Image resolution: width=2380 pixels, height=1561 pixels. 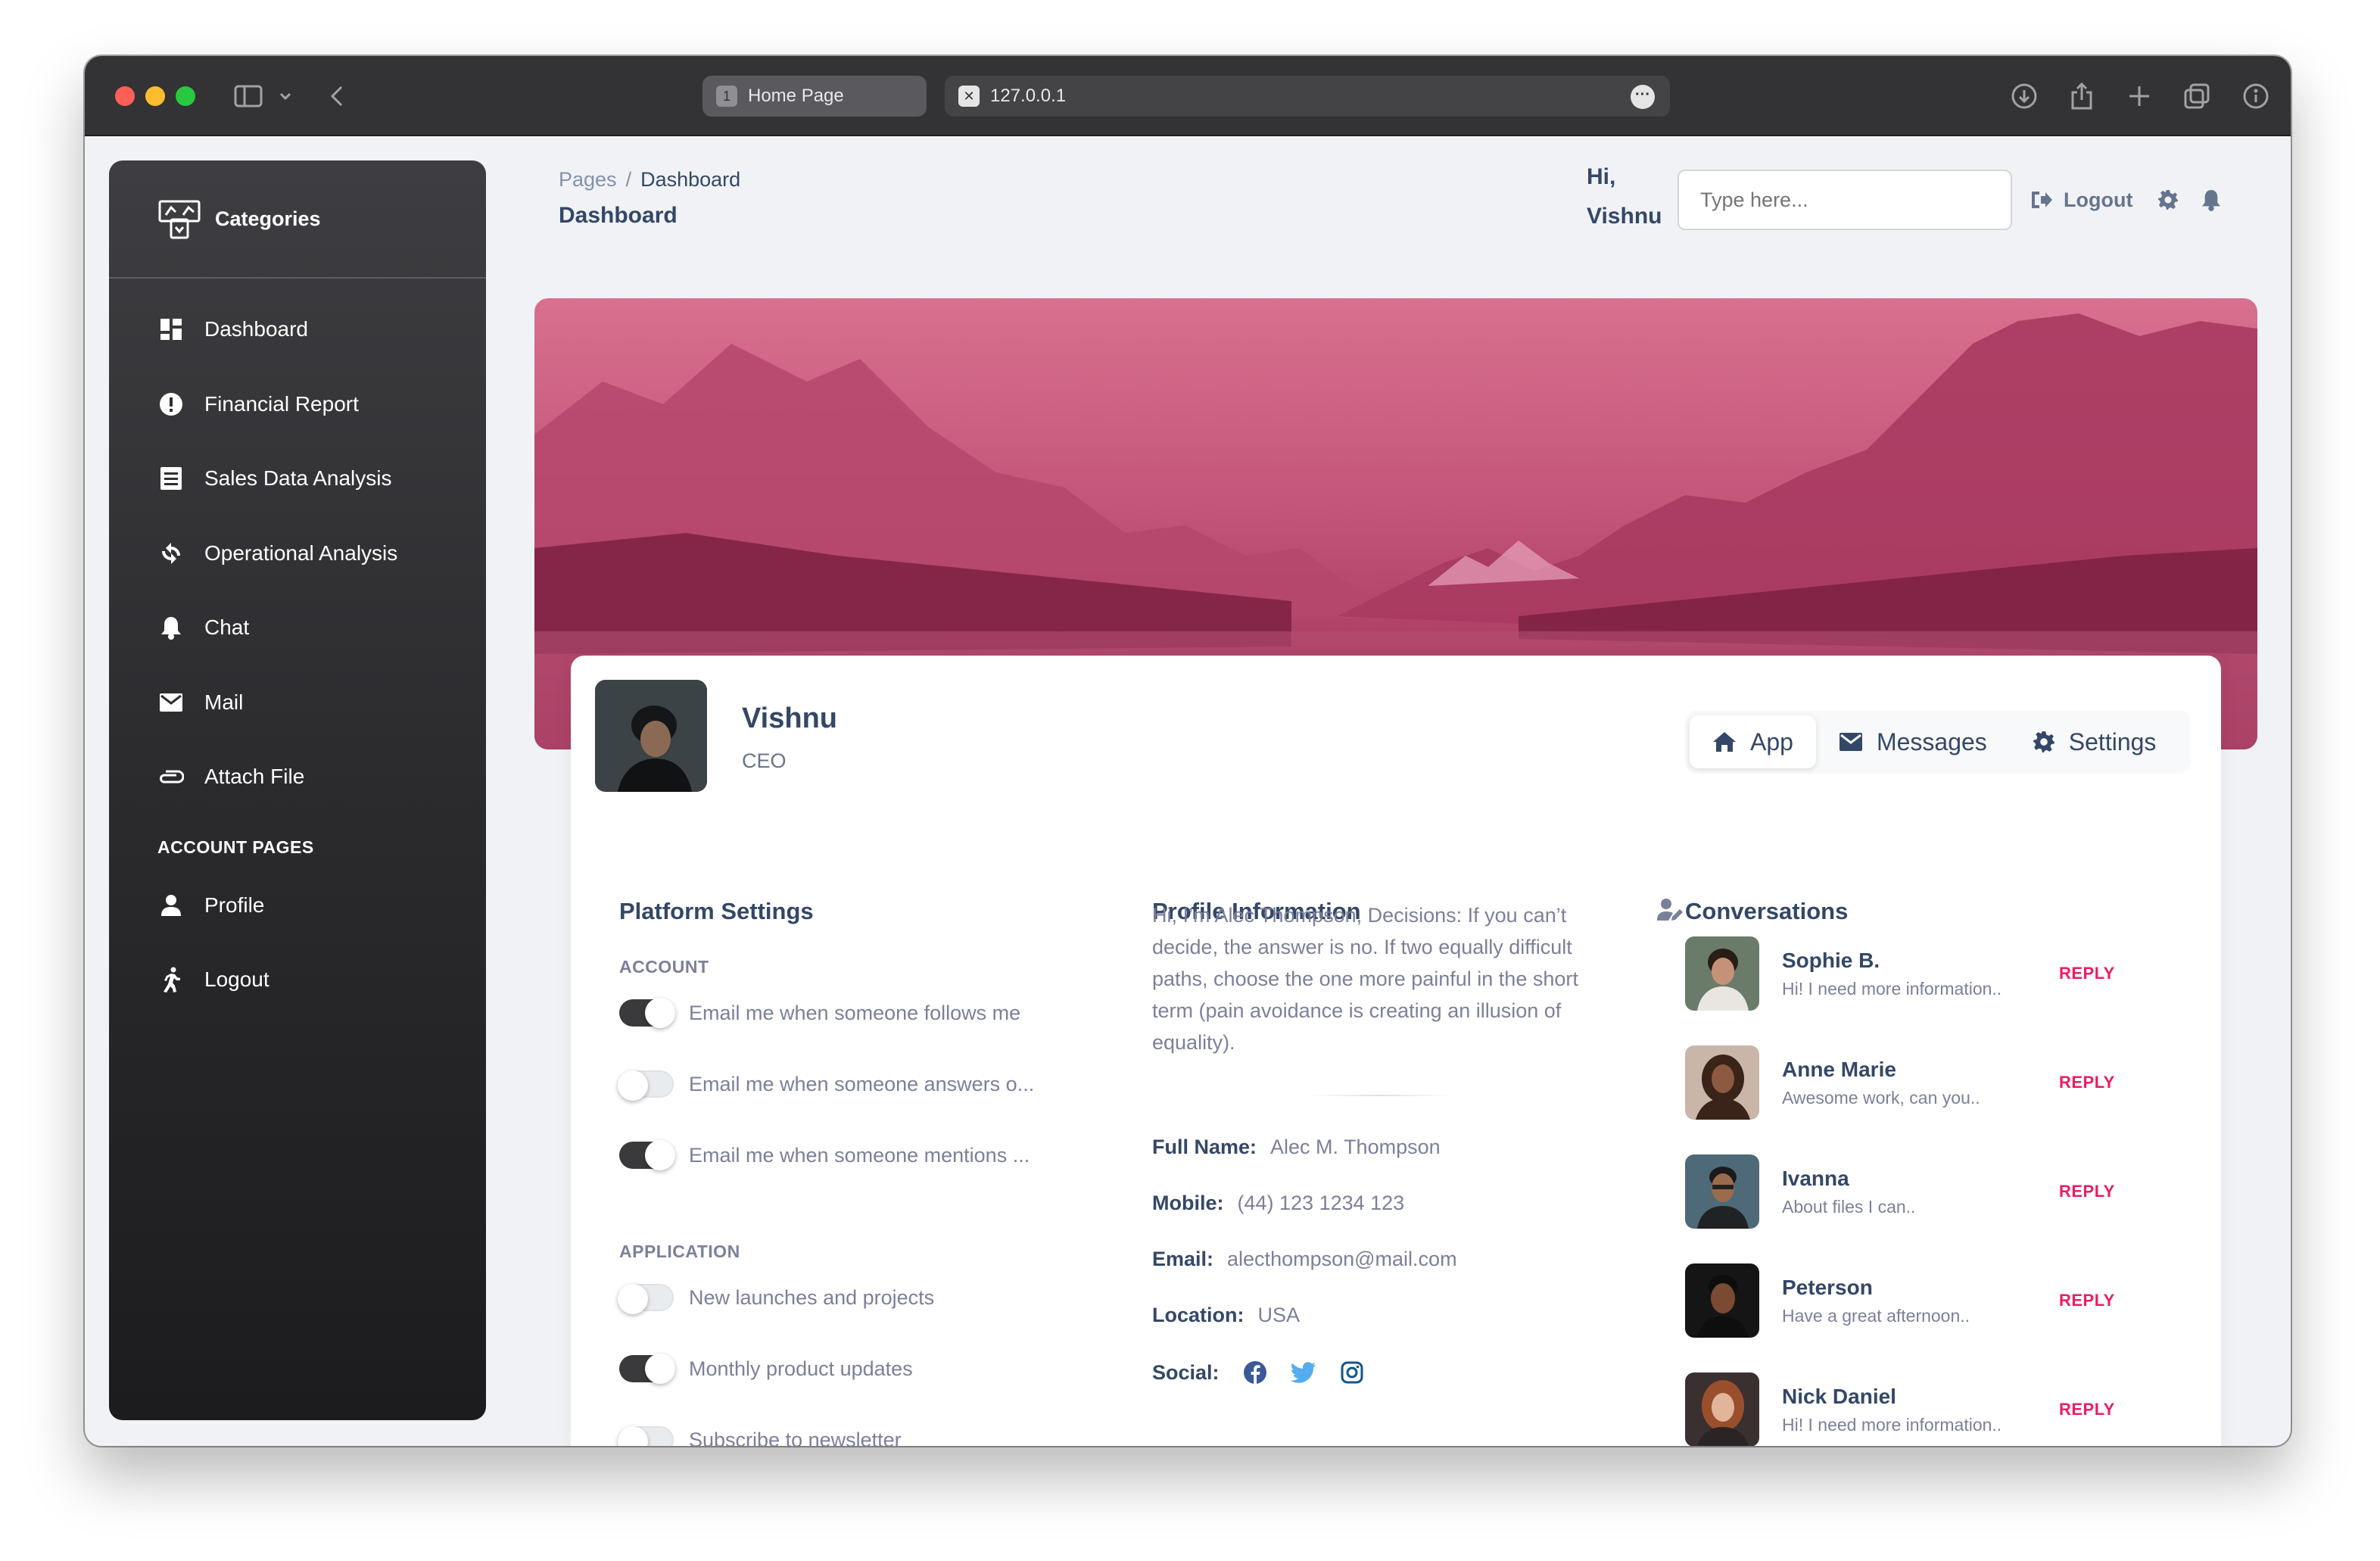 I want to click on breadcrumb-root: Pages, so click(x=588, y=180).